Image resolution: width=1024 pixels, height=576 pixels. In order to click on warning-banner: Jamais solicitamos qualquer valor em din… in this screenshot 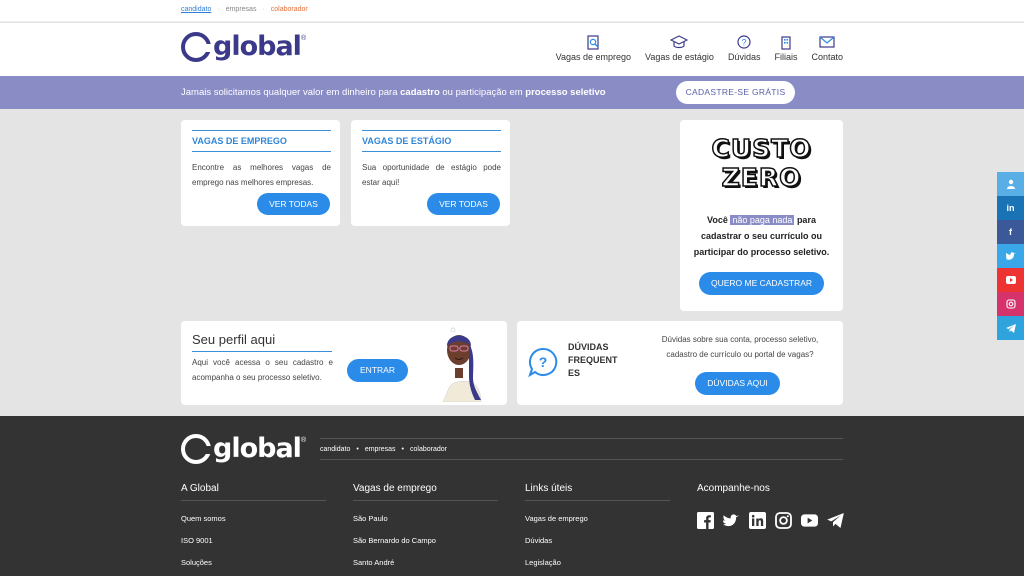, I will do `click(512, 92)`.